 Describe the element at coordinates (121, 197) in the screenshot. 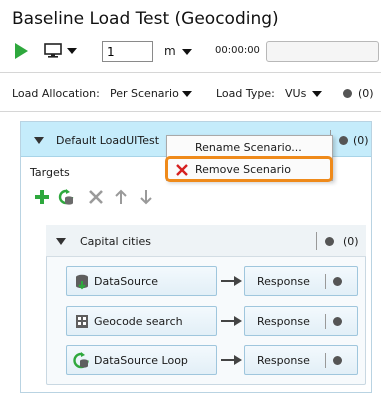

I see `move-up-icon` at that location.